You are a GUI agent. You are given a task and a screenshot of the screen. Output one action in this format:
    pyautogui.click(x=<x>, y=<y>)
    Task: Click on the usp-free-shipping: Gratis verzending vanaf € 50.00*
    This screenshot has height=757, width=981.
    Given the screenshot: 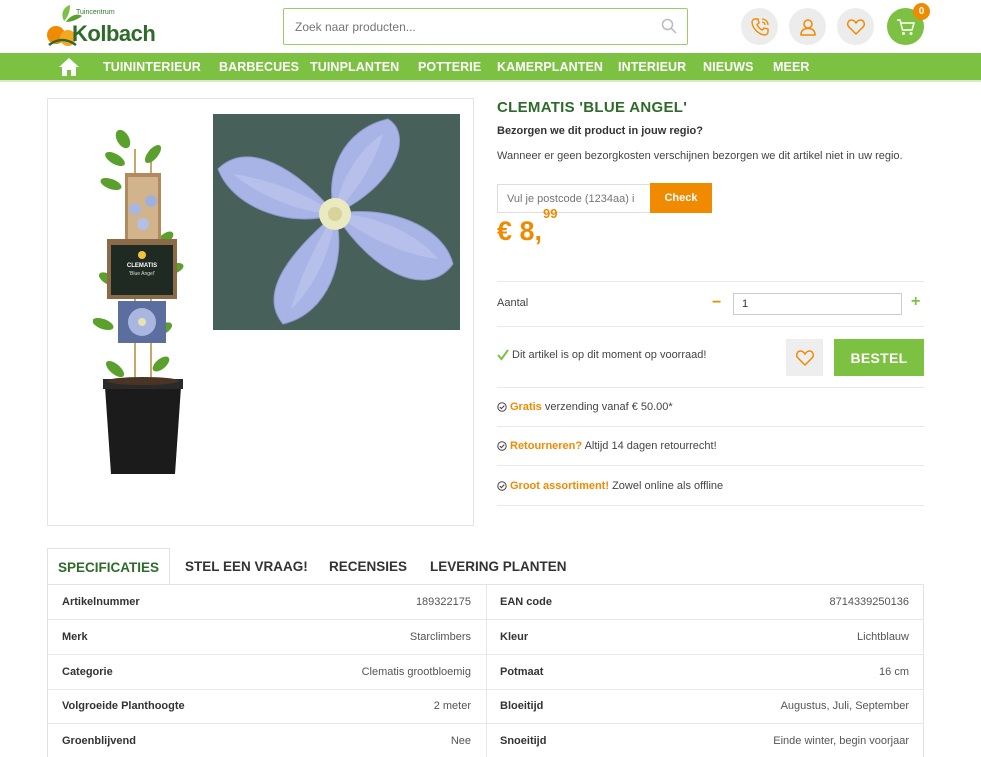 What is the action you would take?
    pyautogui.click(x=585, y=407)
    